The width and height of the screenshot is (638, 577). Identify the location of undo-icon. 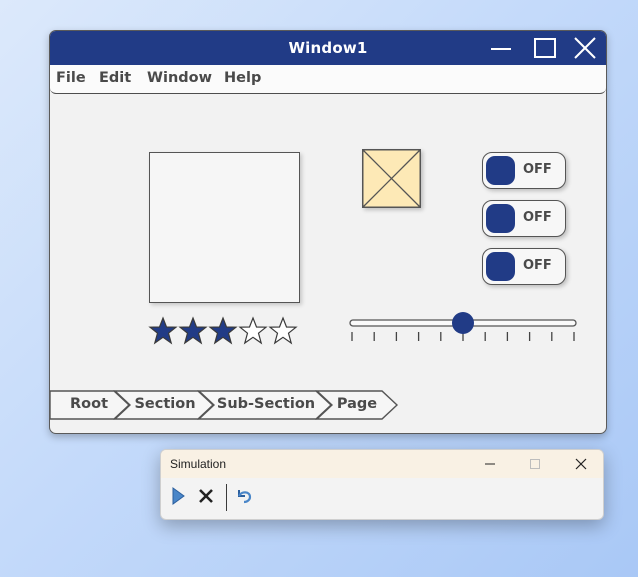
(244, 497).